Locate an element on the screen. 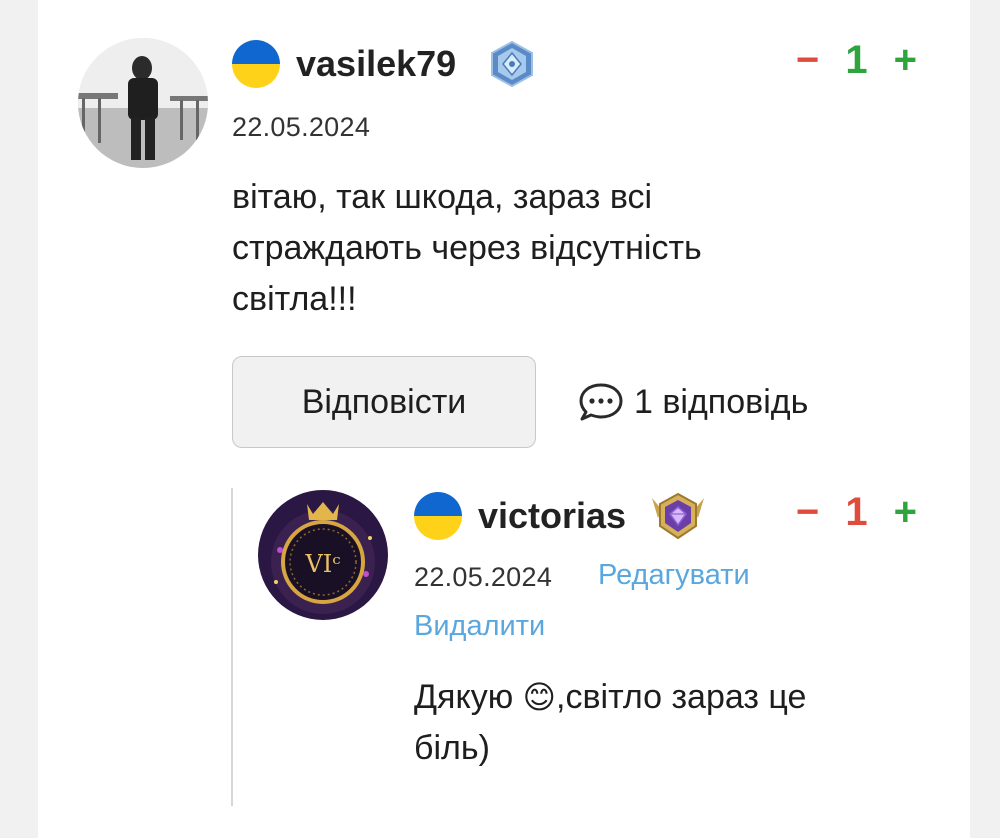 The width and height of the screenshot is (1000, 838). replies-count: 1 відповідь is located at coordinates (721, 402).